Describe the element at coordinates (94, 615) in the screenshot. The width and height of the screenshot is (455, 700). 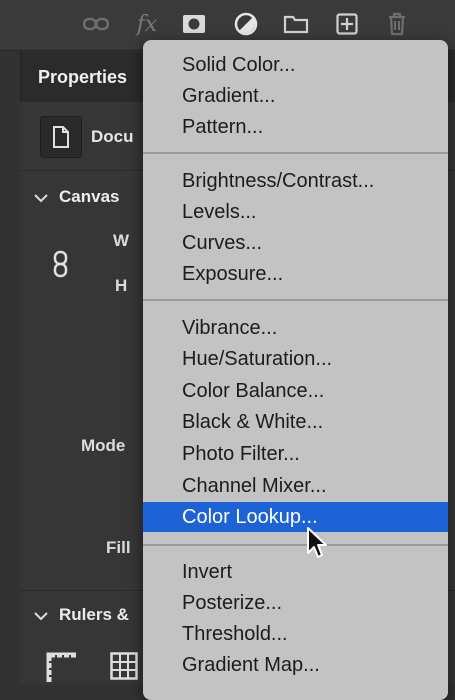
I see `rulers-section-label: Rulers &` at that location.